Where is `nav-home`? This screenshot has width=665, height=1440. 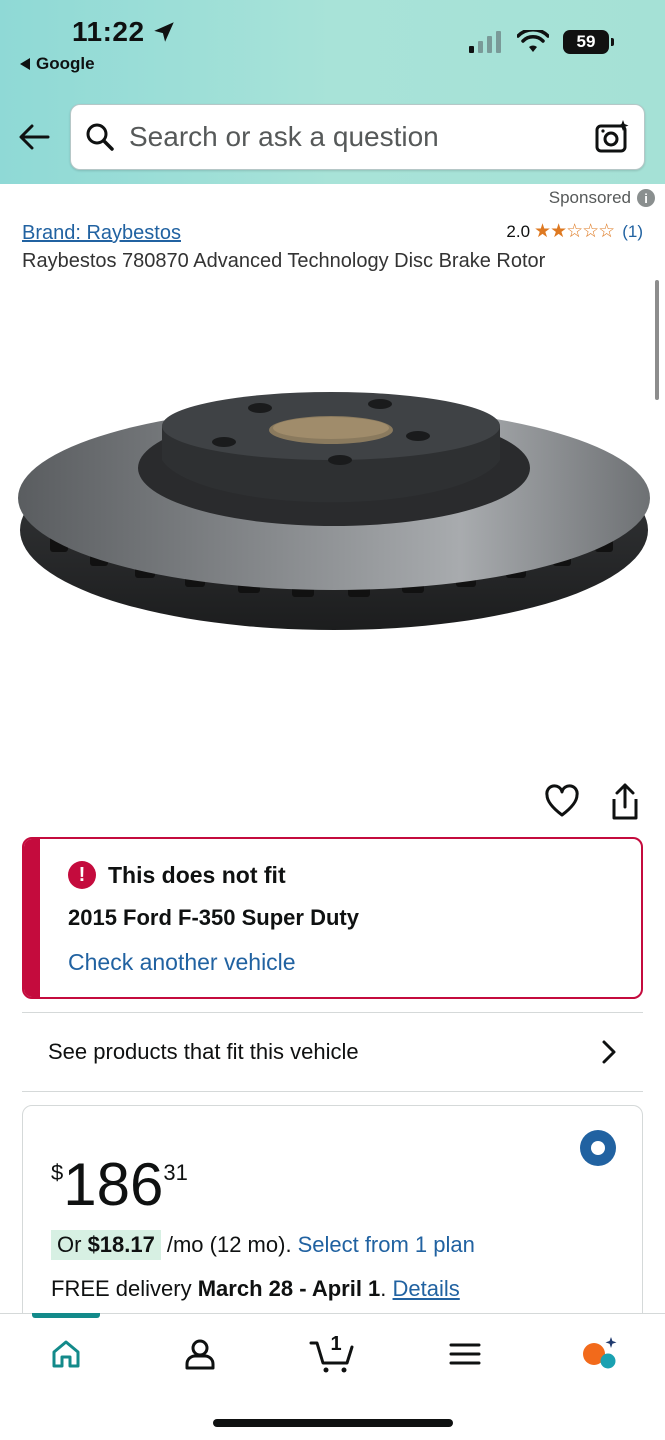 nav-home is located at coordinates (66, 1354).